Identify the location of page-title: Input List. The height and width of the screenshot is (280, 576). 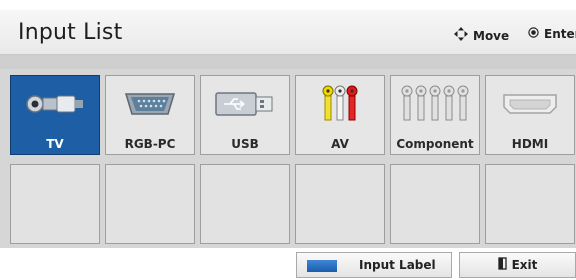
(70, 32).